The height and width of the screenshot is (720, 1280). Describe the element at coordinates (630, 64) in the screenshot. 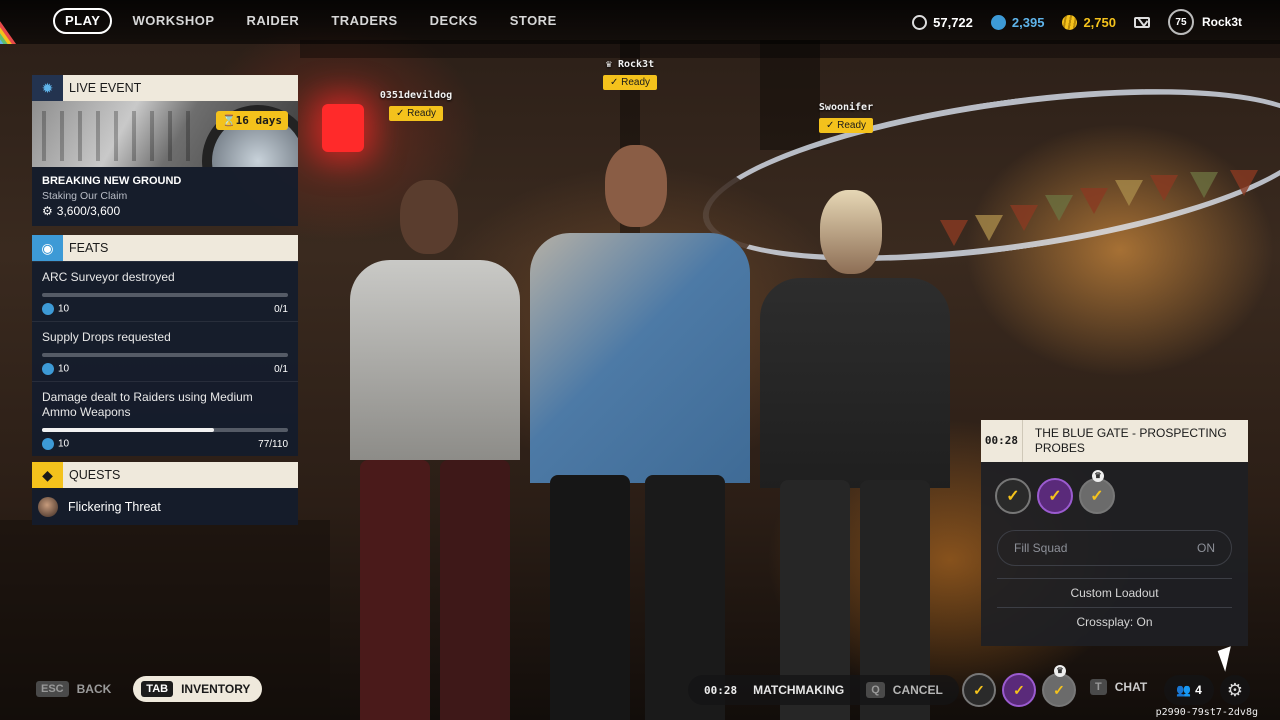

I see `player-tag-name: ♛ Rock3t` at that location.